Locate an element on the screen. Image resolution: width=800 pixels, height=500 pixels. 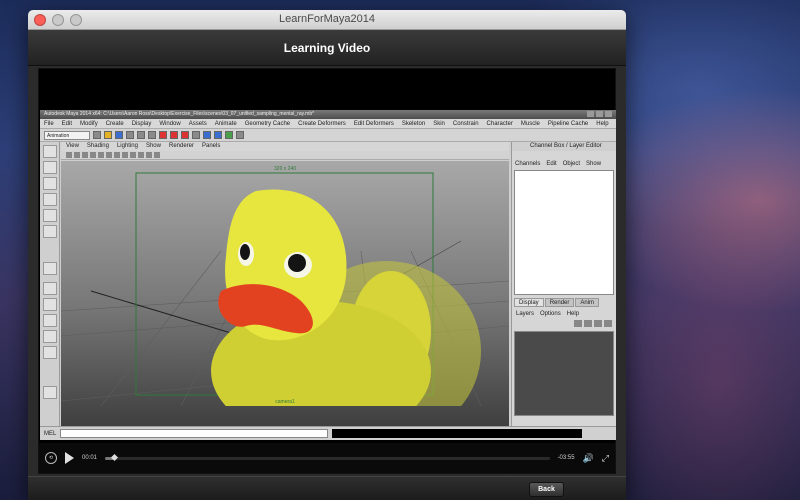
channel-box-title: Channel Box / Layer Editor is located at coordinates (564, 146).